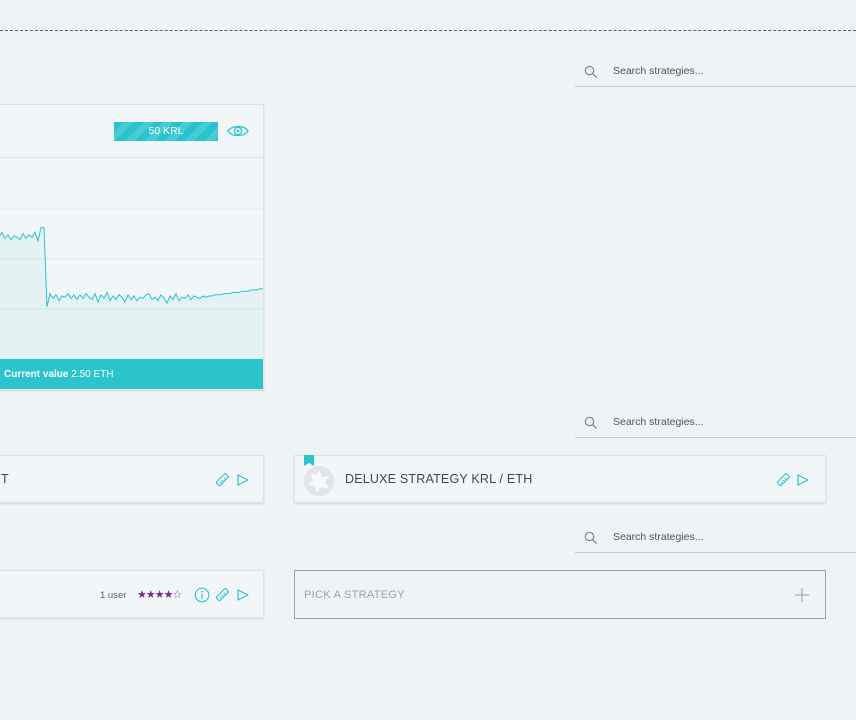 The width and height of the screenshot is (856, 720). Describe the element at coordinates (5, 479) in the screenshot. I see `strategy-title: T` at that location.